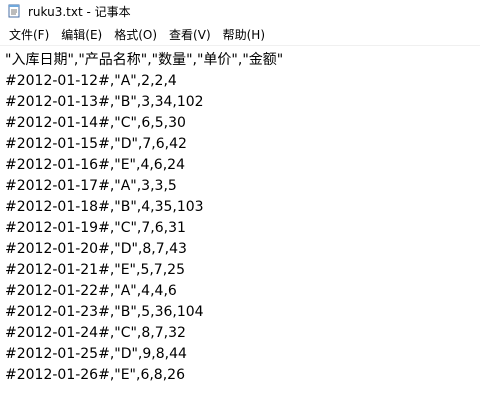  What do you see at coordinates (242, 102) in the screenshot?
I see `text-line: #2012-01-13#,"B",3,34,102` at bounding box center [242, 102].